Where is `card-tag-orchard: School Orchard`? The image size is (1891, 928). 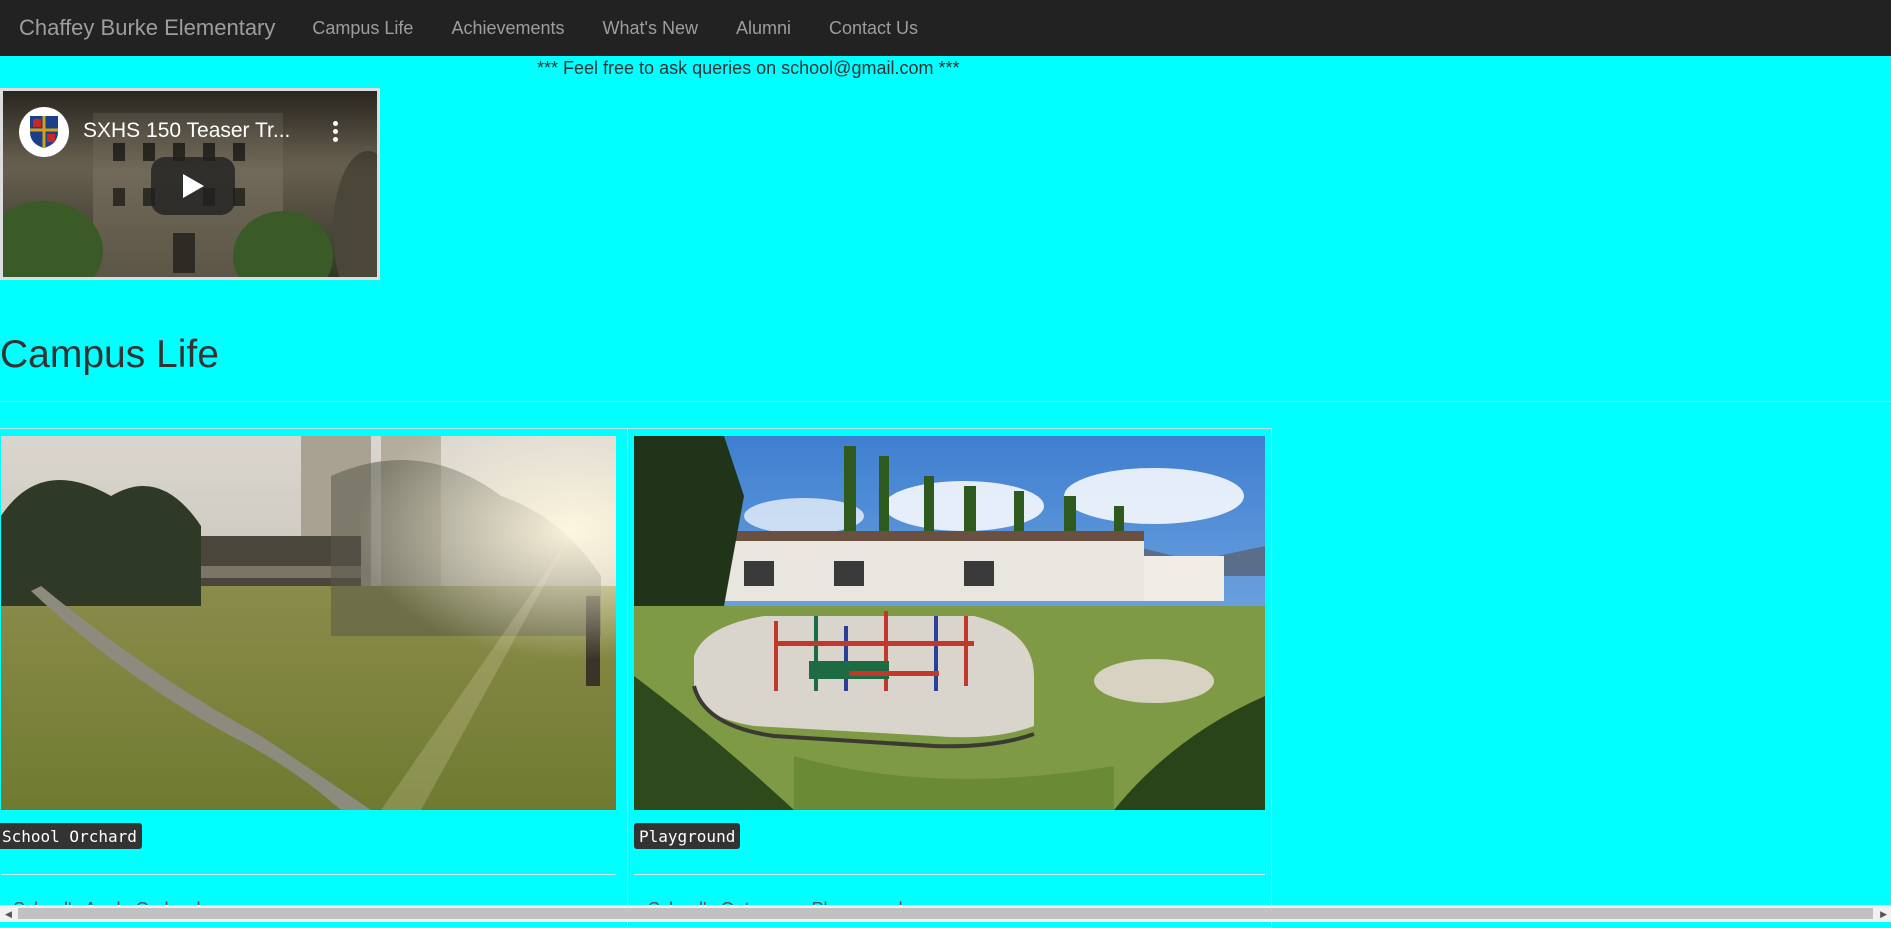 card-tag-orchard: School Orchard is located at coordinates (71, 836).